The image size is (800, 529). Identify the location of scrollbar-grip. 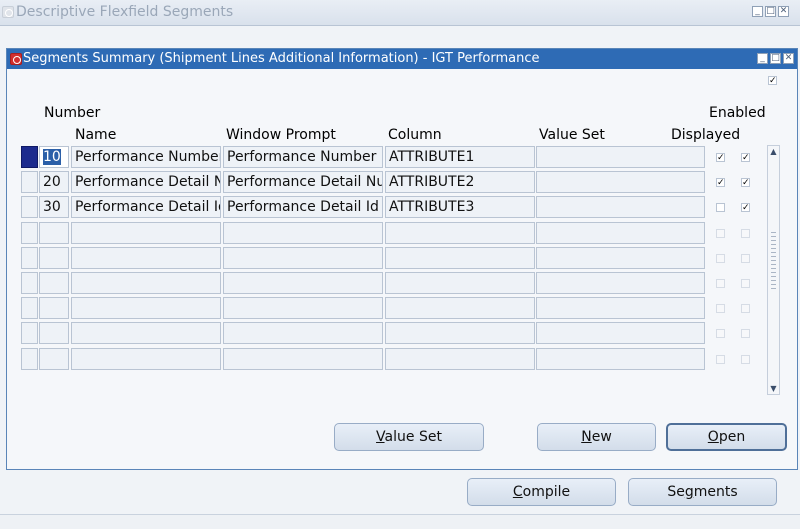
(773, 262).